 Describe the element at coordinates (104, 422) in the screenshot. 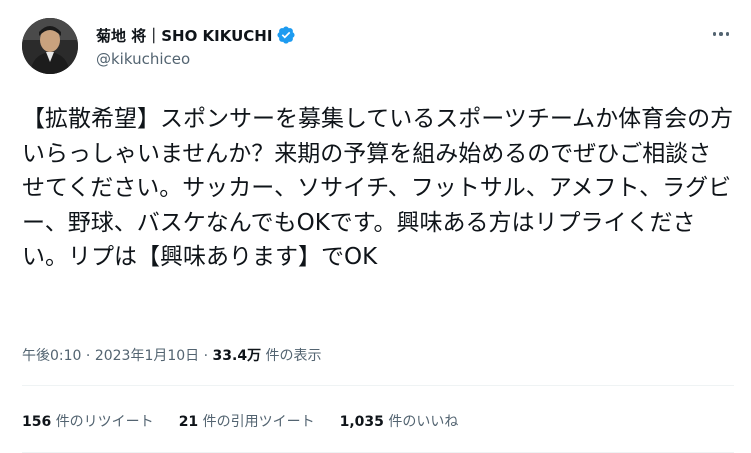

I see `retweets-label: 件のリツイート` at that location.